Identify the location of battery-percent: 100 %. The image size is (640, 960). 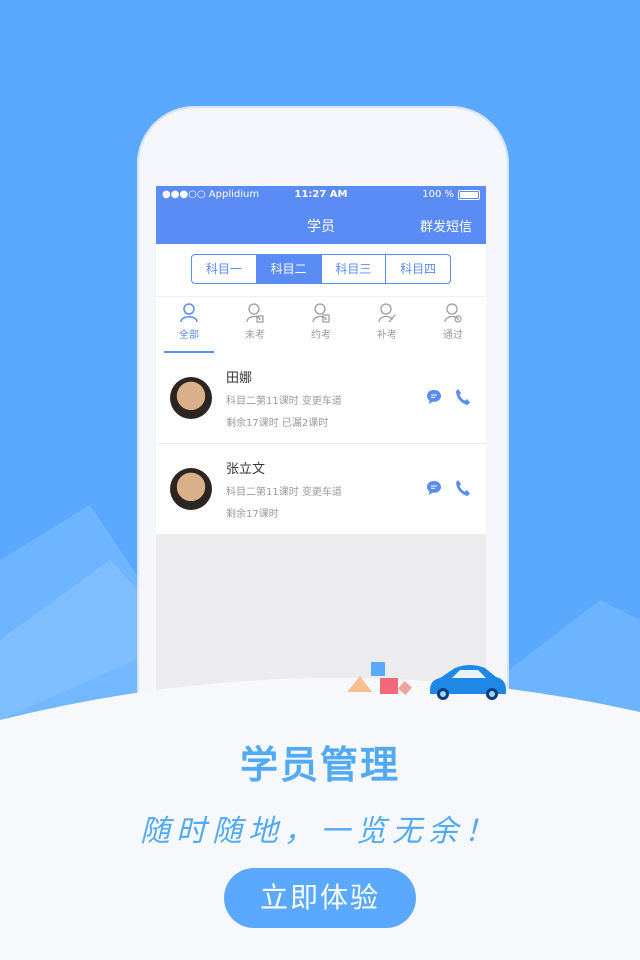
(438, 194).